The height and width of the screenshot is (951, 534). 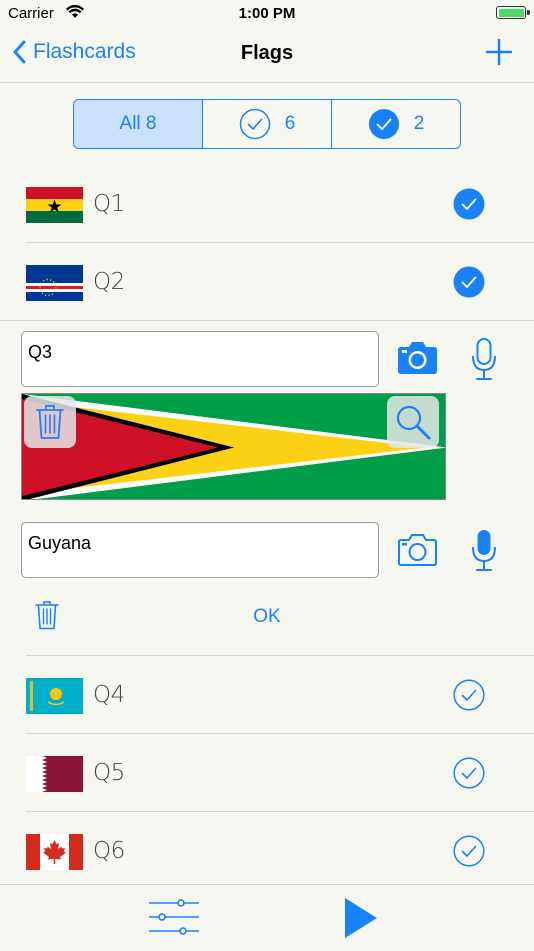 What do you see at coordinates (267, 281) in the screenshot?
I see `list-item: Q2` at bounding box center [267, 281].